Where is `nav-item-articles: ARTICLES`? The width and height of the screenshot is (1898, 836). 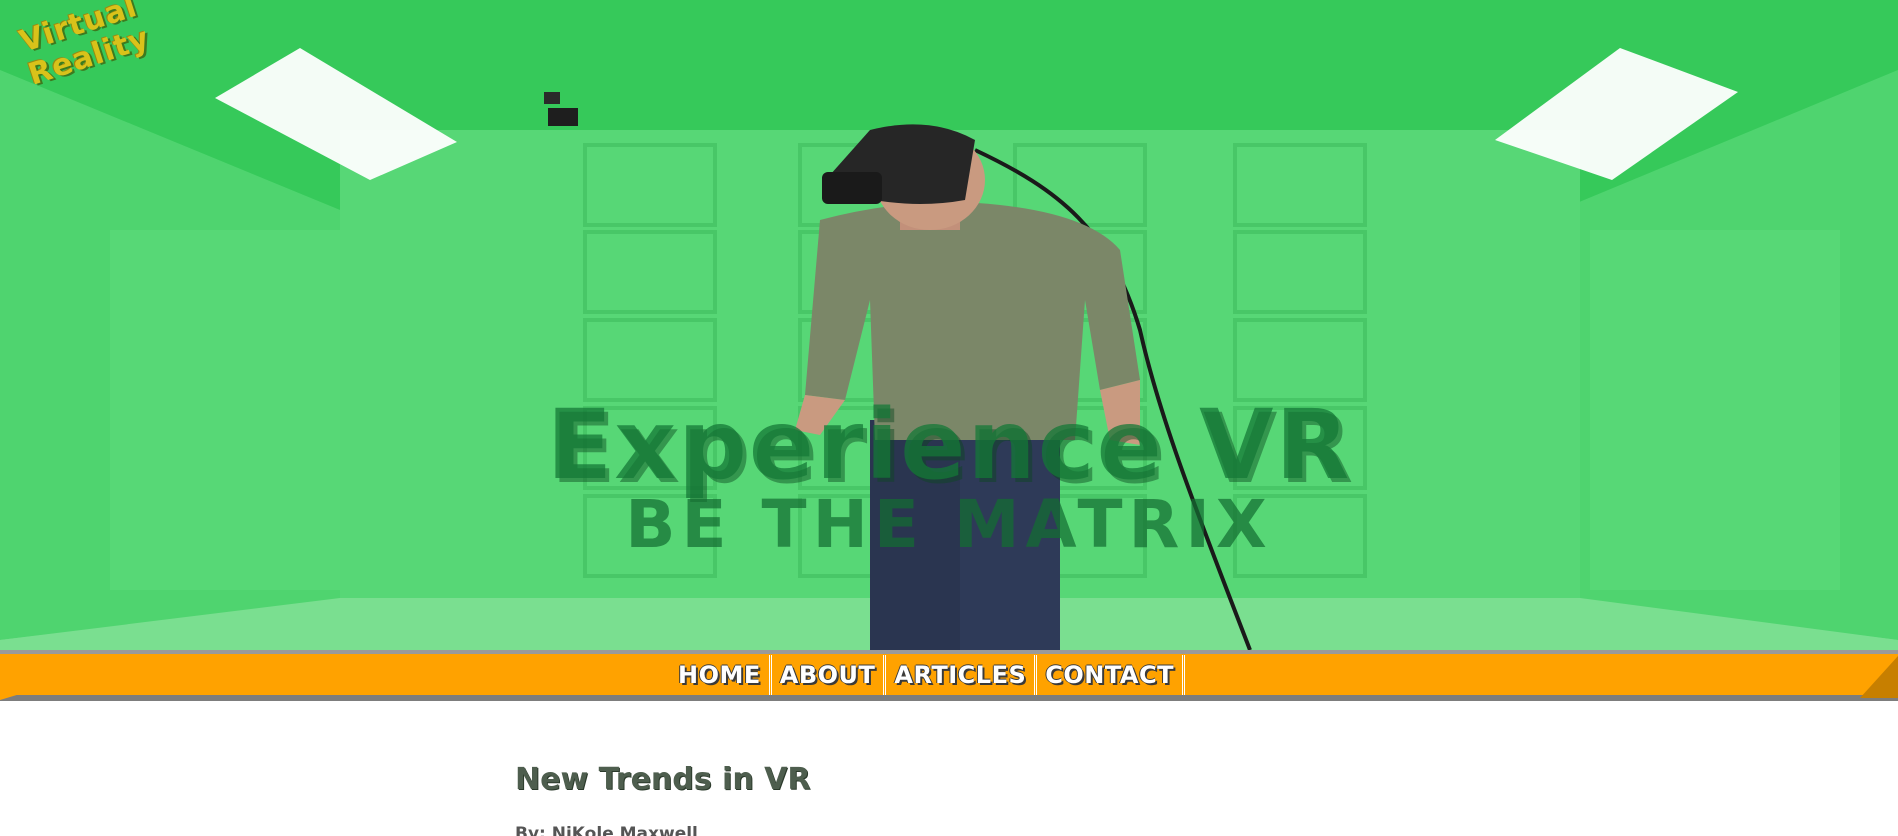
nav-item-articles: ARTICLES is located at coordinates (962, 675).